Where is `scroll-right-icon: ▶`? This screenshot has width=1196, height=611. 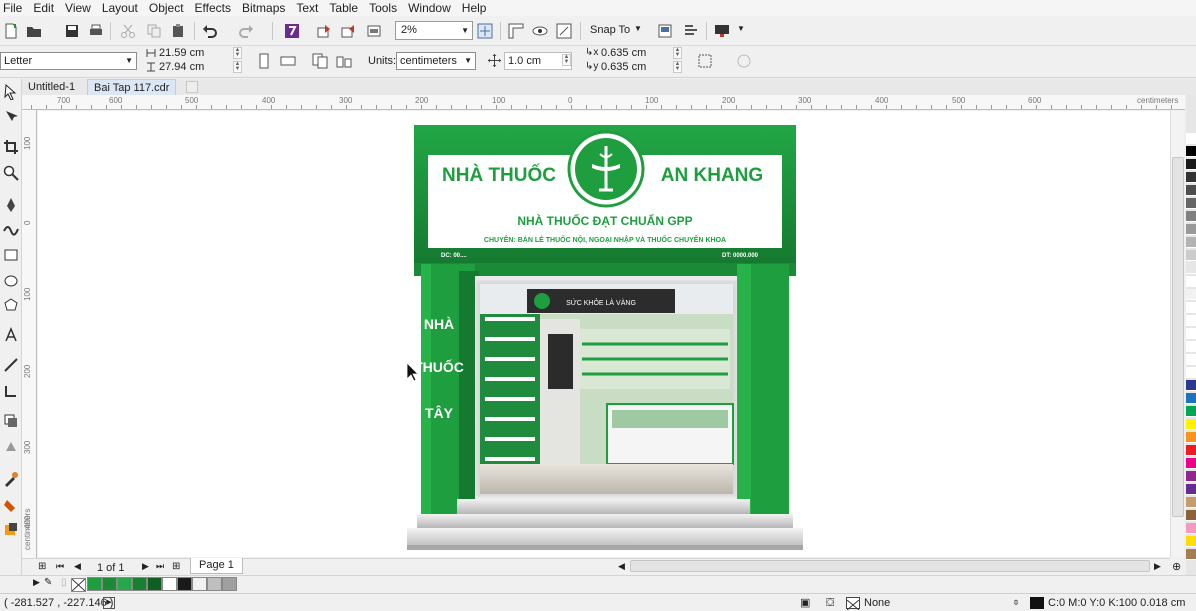
scroll-right-icon: ▶ is located at coordinates (1157, 566).